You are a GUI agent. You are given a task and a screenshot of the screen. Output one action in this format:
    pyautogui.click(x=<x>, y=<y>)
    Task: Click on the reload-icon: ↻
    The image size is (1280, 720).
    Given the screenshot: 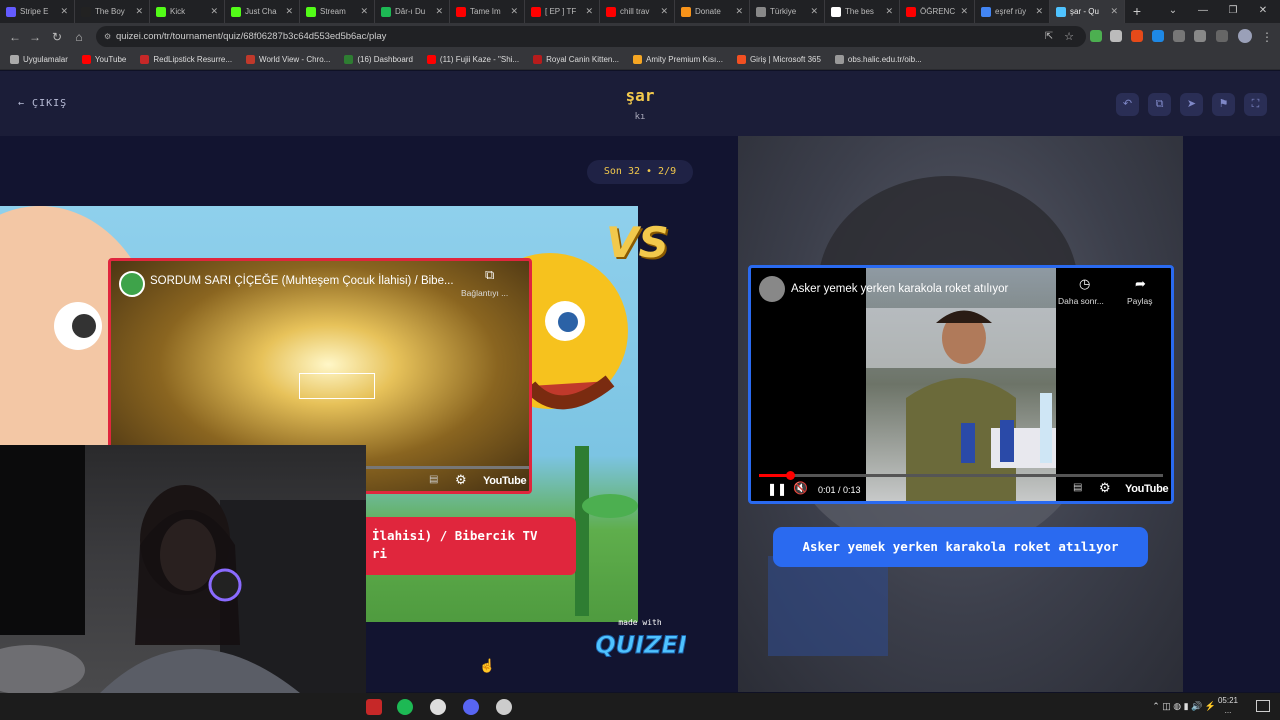 What is the action you would take?
    pyautogui.click(x=57, y=37)
    